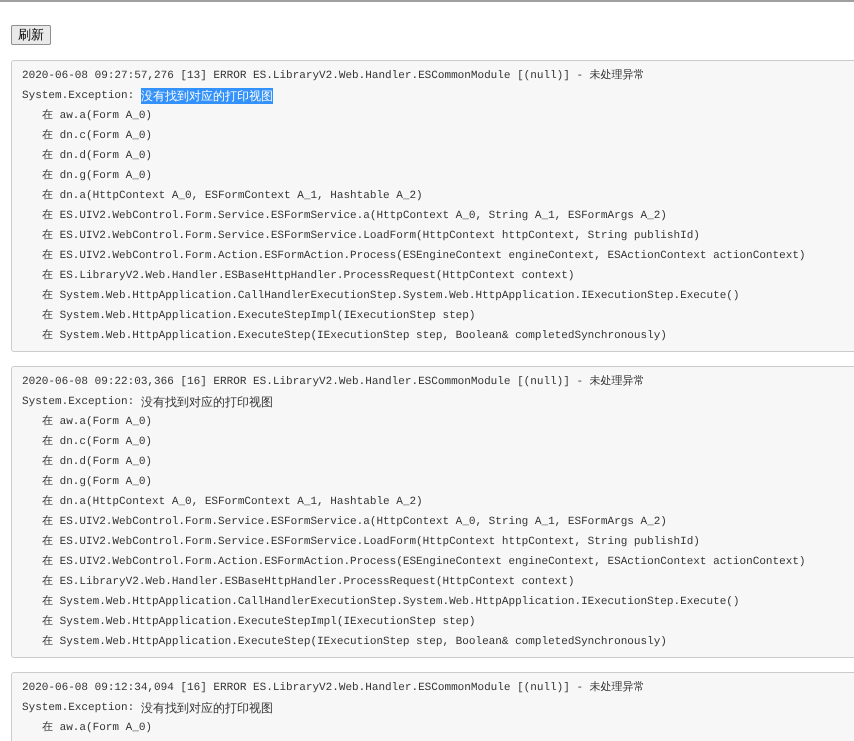 This screenshot has height=741, width=854. What do you see at coordinates (334, 76) in the screenshot?
I see `log-header: 2020-06-08 09:27:57,276 [13] ERROR ES.LibraryV2.Web.Handler.ESCommonModule [(null)] - 未处理异常` at bounding box center [334, 76].